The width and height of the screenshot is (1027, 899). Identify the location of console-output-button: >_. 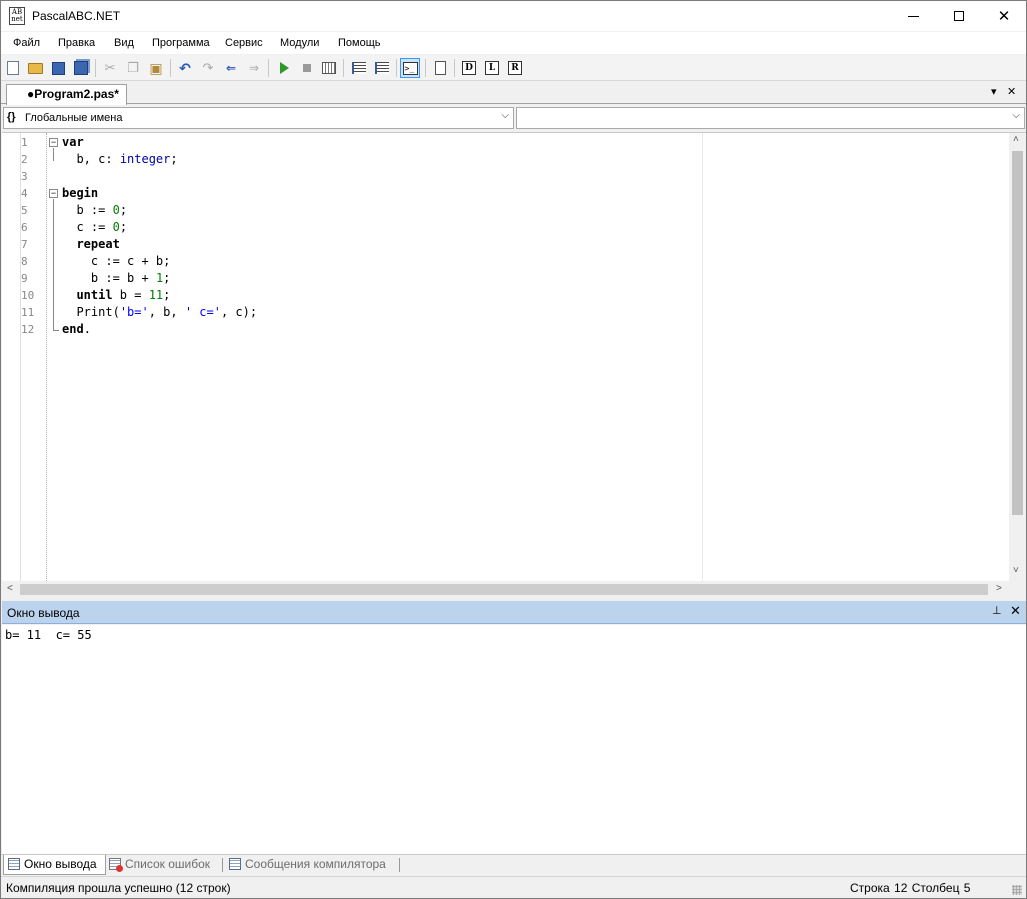
(410, 68).